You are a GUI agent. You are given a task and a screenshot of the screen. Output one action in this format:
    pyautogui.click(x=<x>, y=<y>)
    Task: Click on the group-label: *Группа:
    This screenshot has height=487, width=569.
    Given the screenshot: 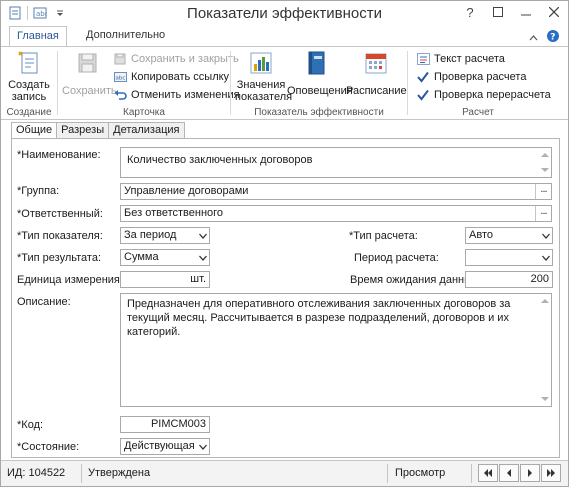 What is the action you would take?
    pyautogui.click(x=38, y=191)
    